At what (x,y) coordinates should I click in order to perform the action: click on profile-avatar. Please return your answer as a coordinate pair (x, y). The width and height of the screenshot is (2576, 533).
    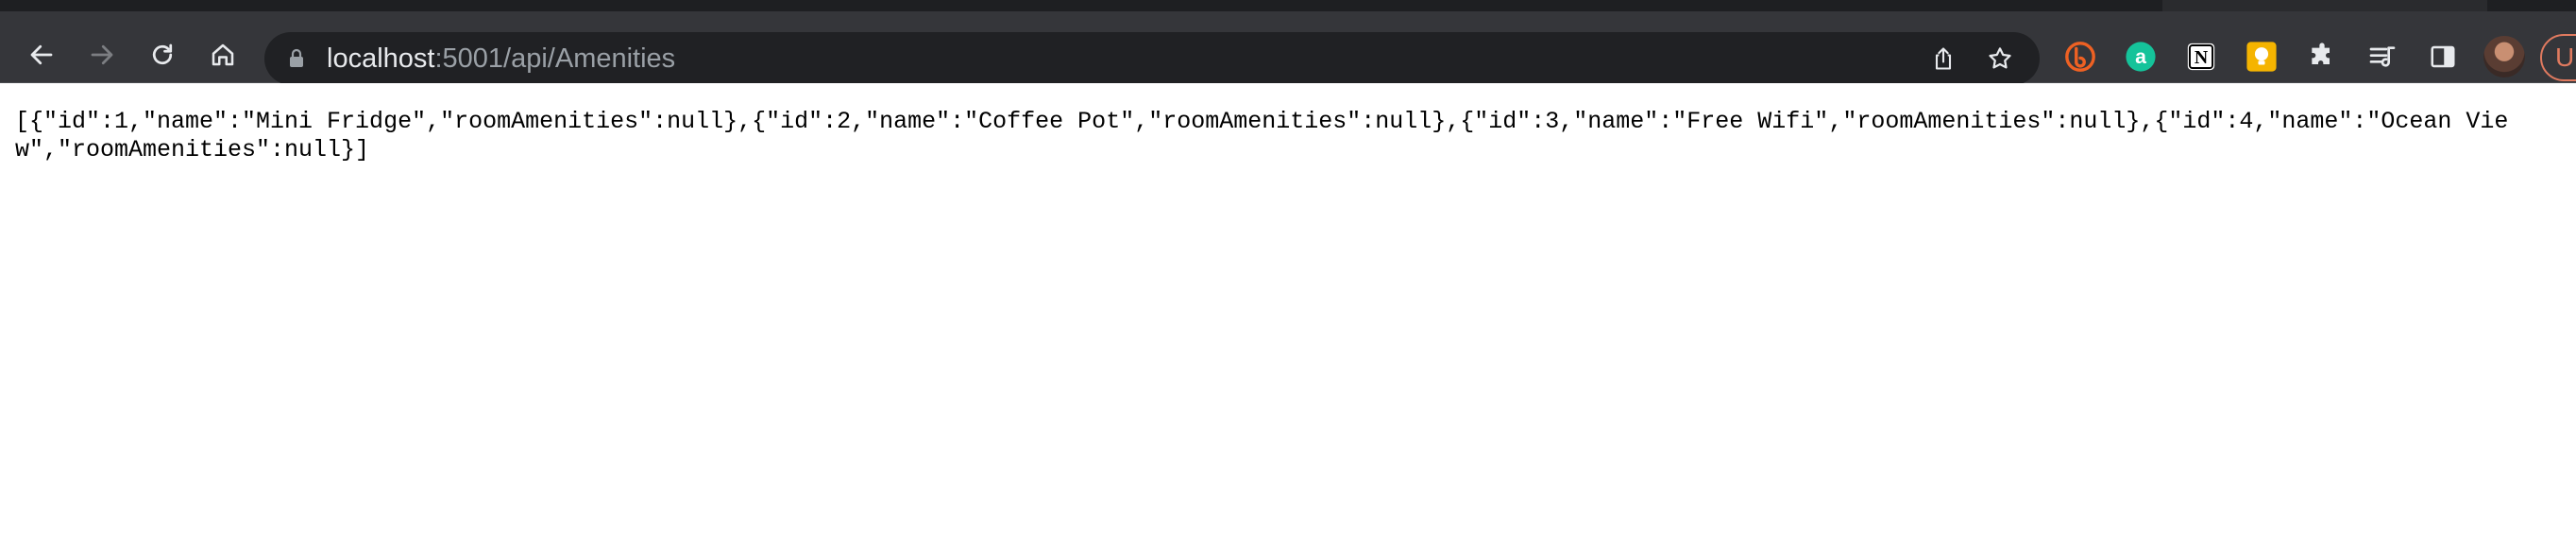
    Looking at the image, I should click on (2504, 57).